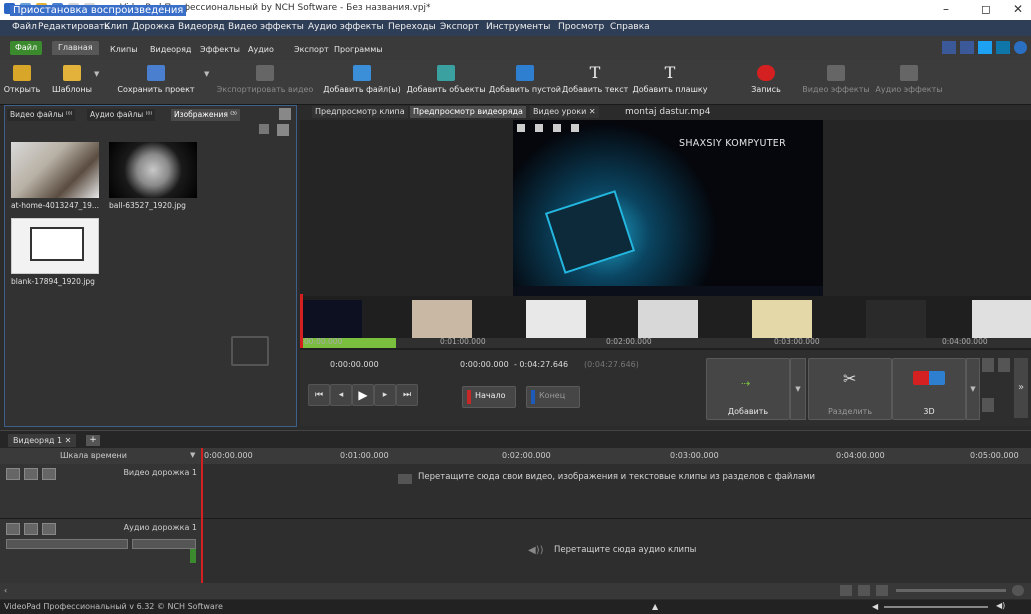 The width and height of the screenshot is (1031, 614). What do you see at coordinates (489, 397) in the screenshot?
I see `set-start-button: Начало` at bounding box center [489, 397].